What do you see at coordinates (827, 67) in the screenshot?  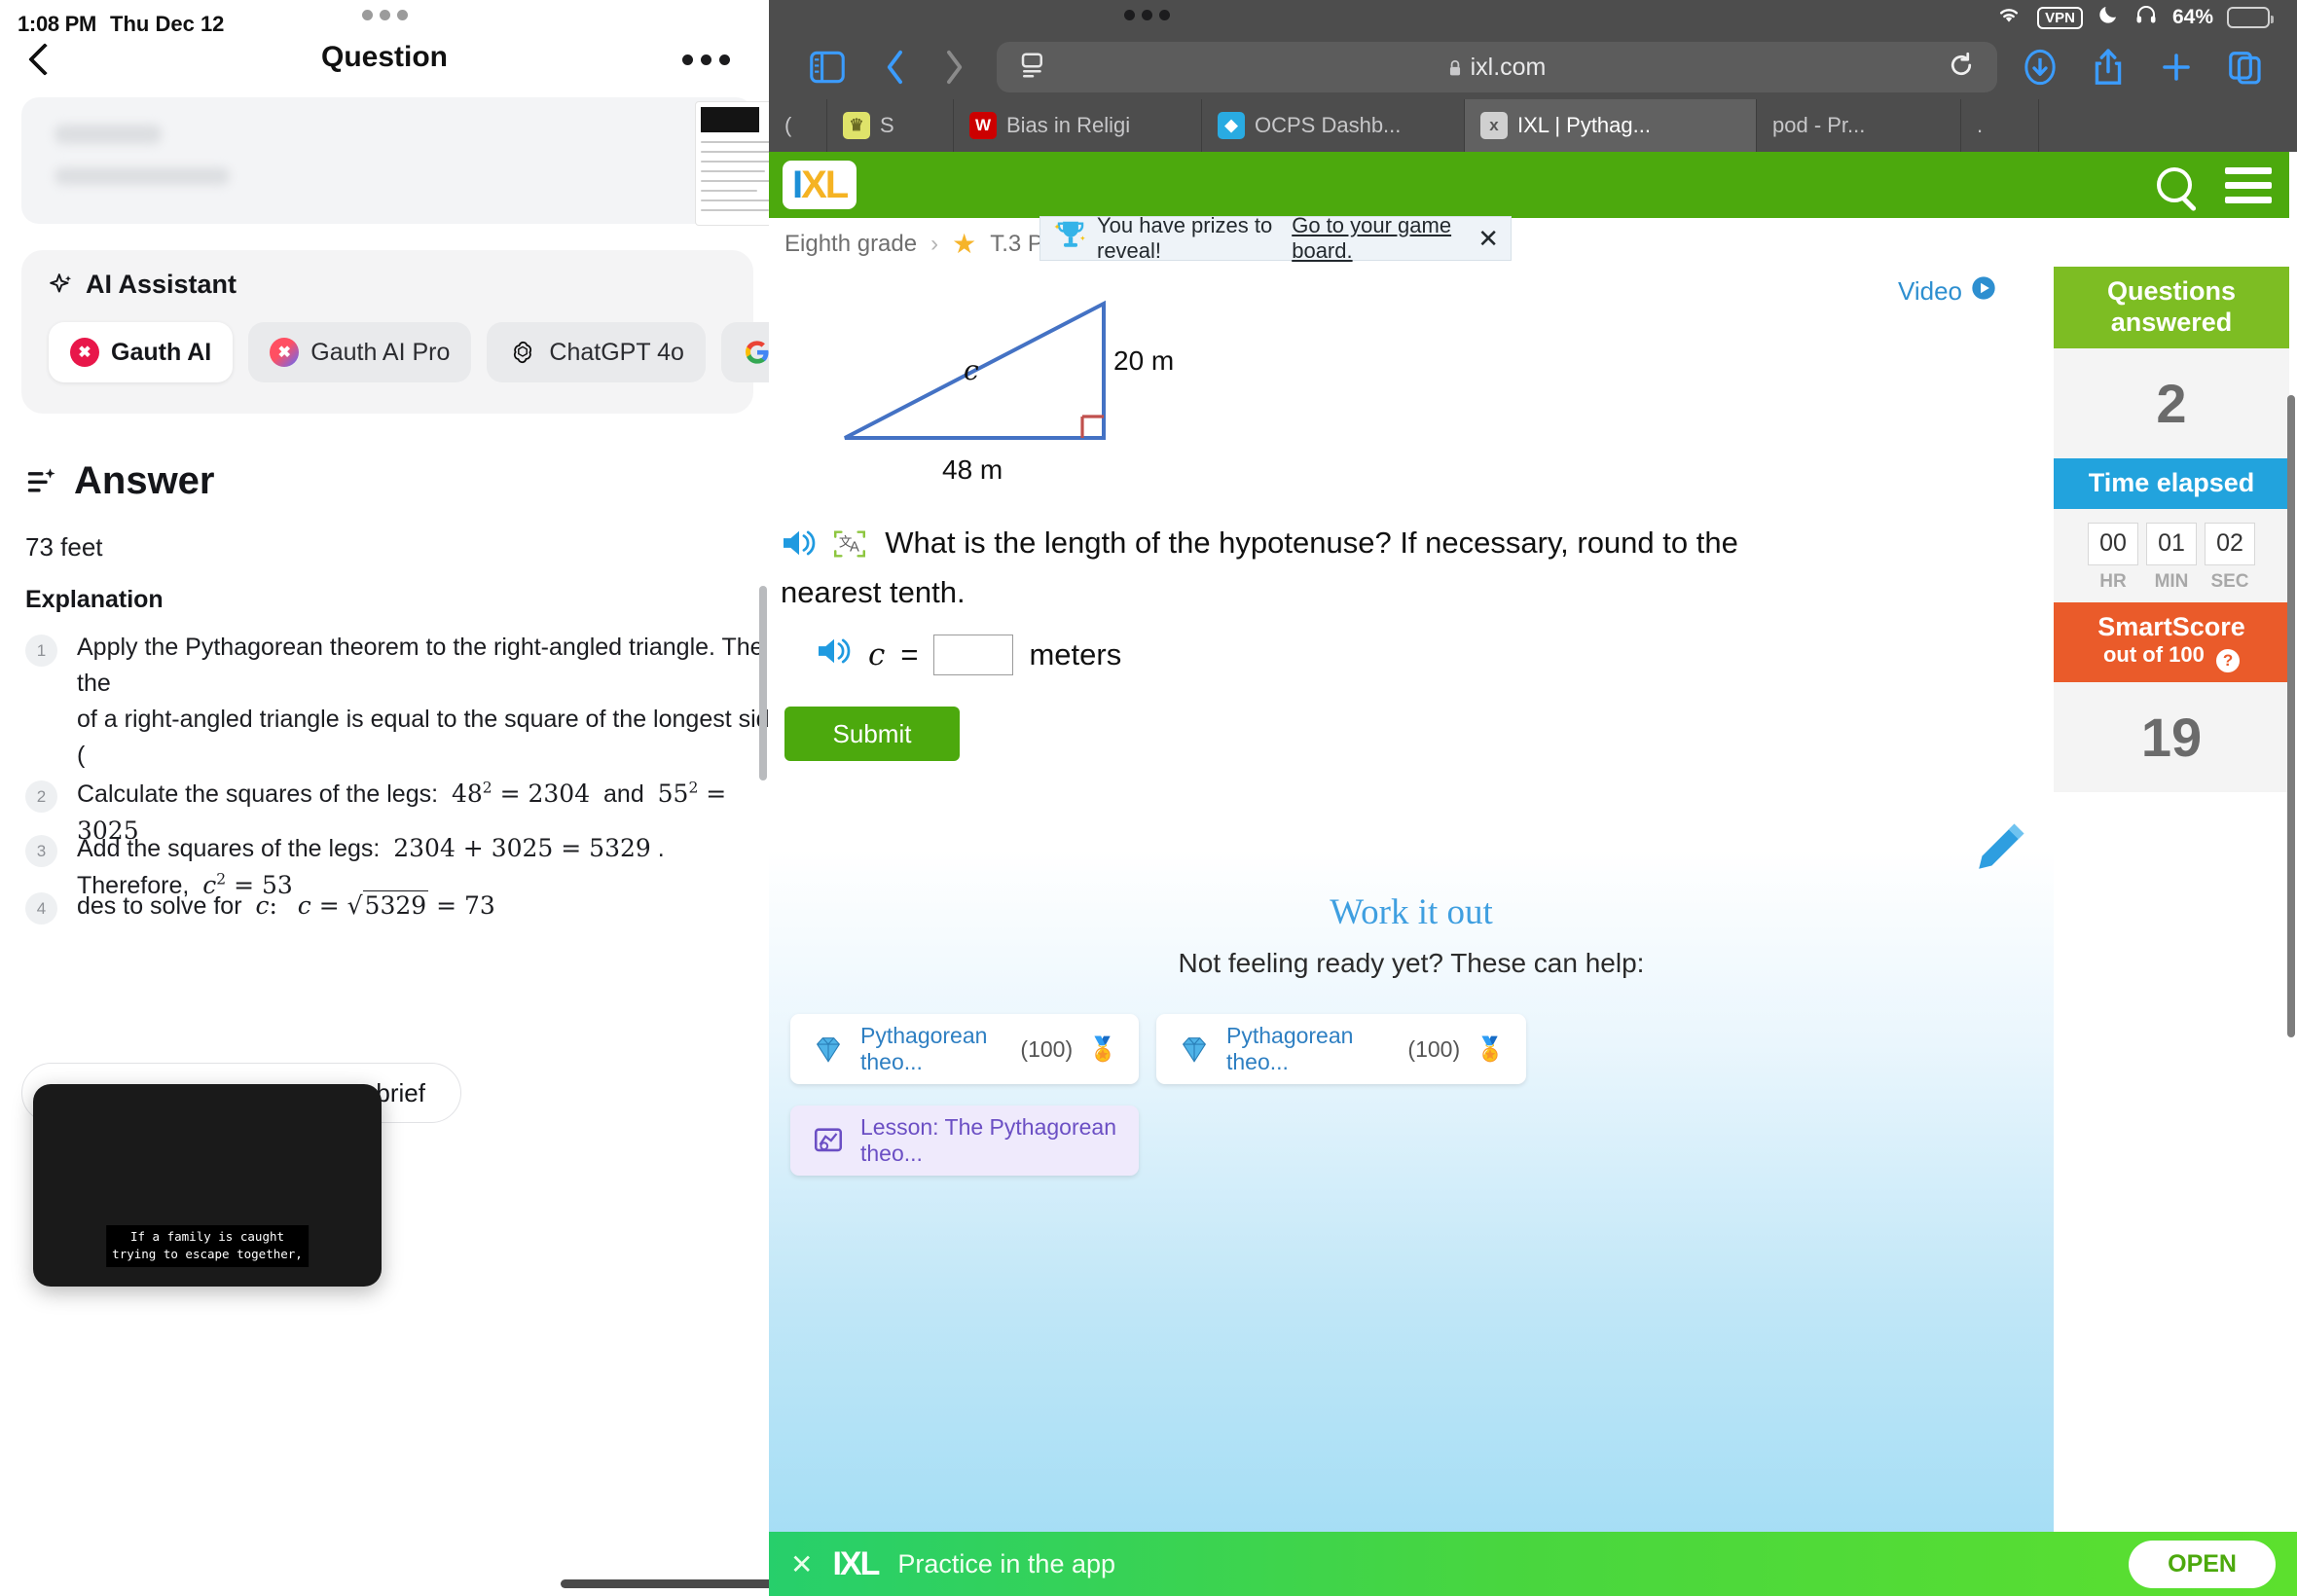 I see `sidebar-icon` at bounding box center [827, 67].